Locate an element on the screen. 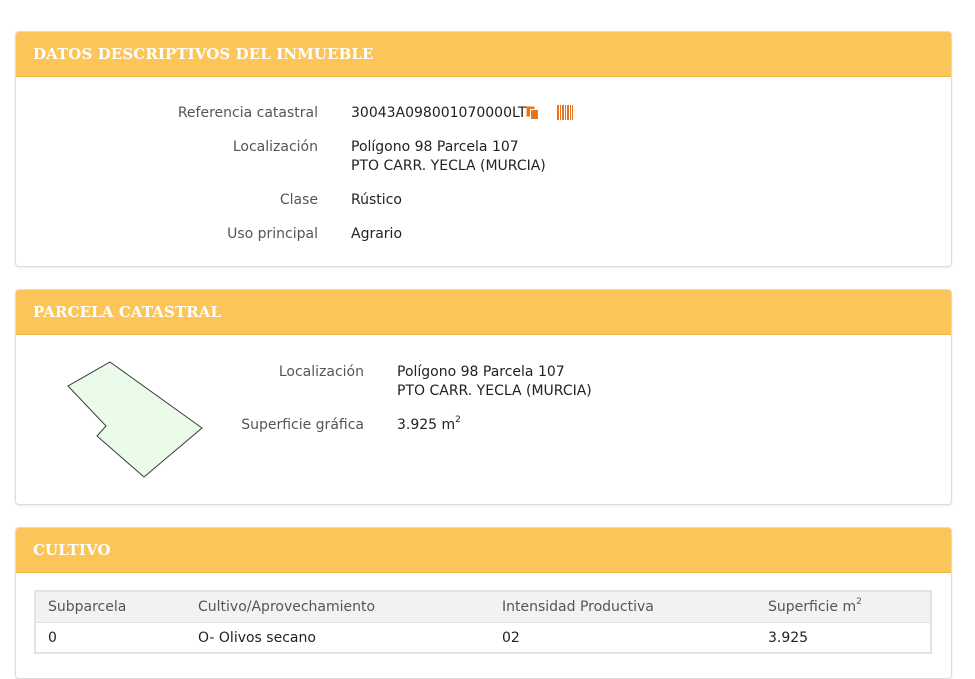 Image resolution: width=975 pixels, height=679 pixels. referencia-label: Referencia catastral is located at coordinates (247, 113).